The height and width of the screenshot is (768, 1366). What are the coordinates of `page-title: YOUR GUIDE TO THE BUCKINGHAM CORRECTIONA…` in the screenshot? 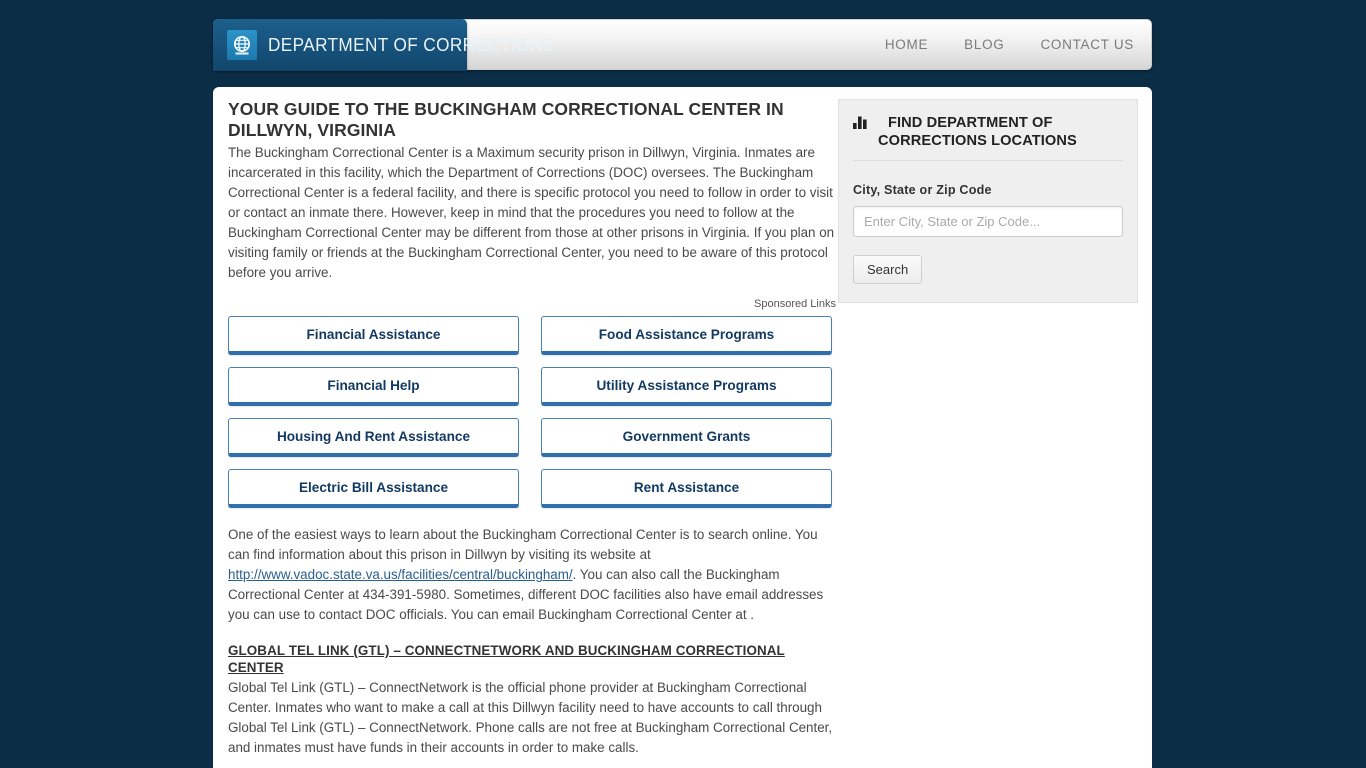 It's located at (506, 119).